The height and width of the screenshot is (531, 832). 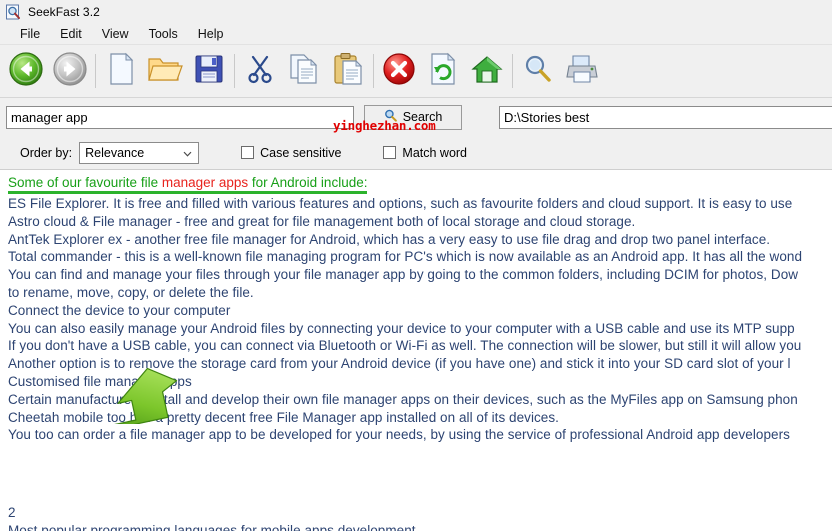 I want to click on app-icon, so click(x=13, y=12).